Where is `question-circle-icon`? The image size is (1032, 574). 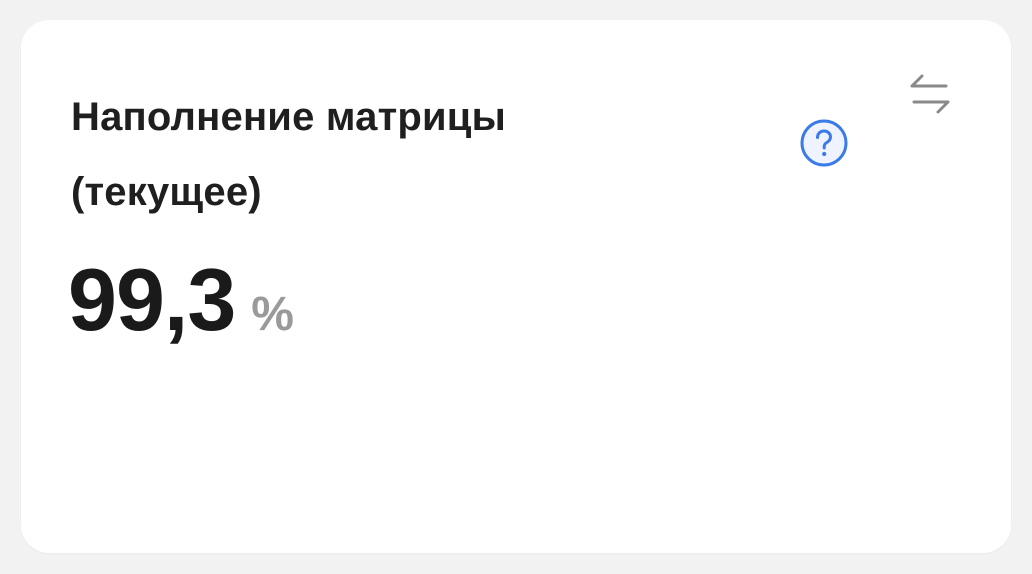
question-circle-icon is located at coordinates (824, 143).